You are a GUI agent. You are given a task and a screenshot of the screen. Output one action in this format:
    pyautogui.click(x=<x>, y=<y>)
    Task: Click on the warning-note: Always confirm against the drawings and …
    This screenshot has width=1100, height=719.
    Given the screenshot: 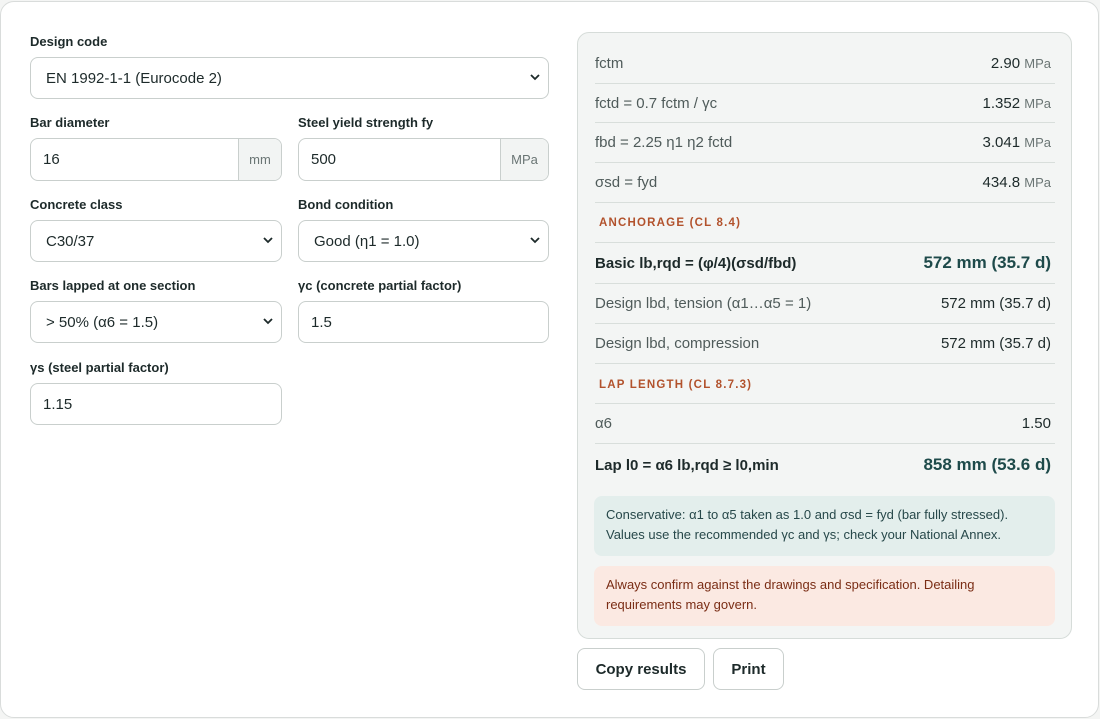 What is the action you would take?
    pyautogui.click(x=824, y=596)
    